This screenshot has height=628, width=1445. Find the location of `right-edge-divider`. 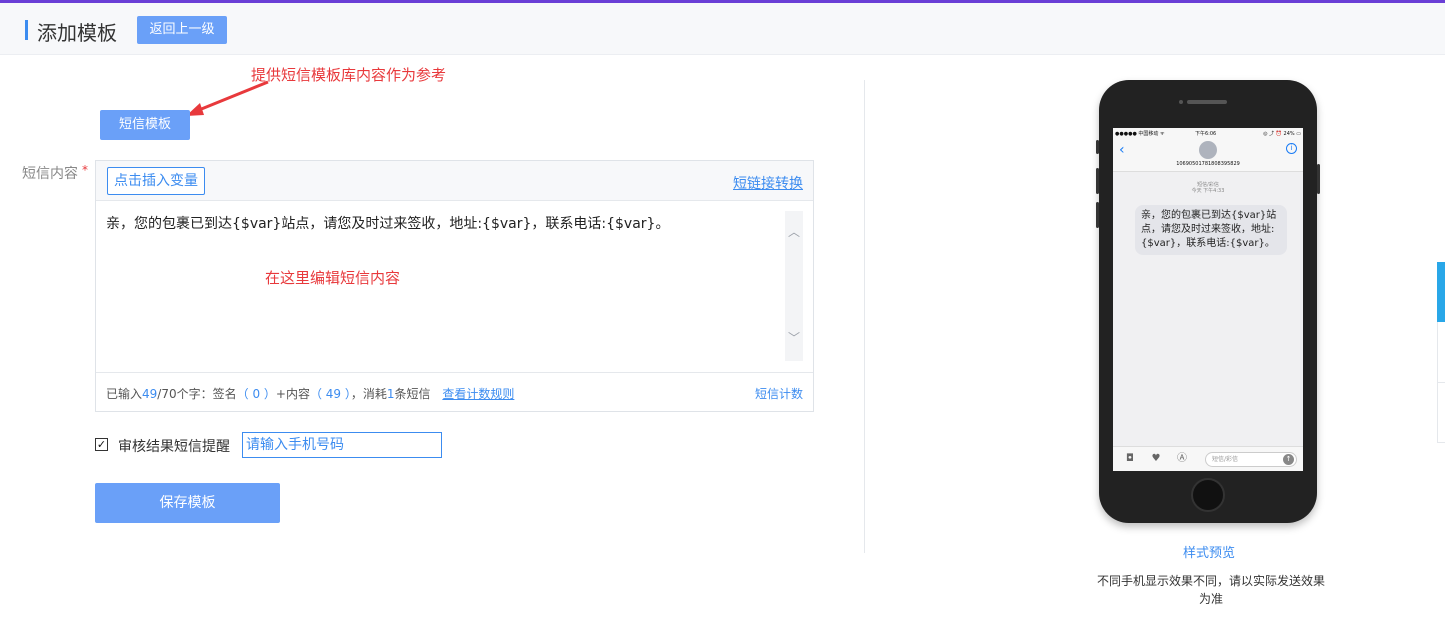

right-edge-divider is located at coordinates (1441, 382).